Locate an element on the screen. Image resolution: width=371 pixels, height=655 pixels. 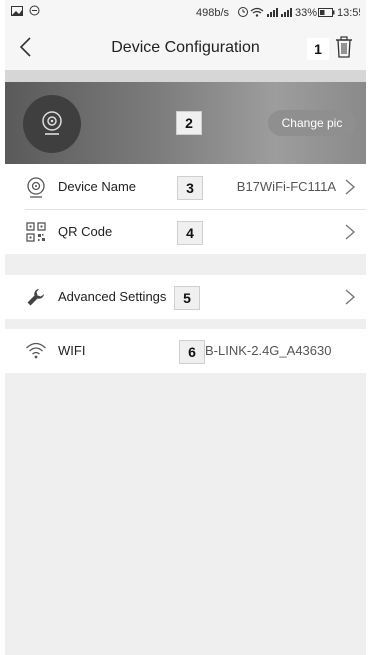
alarm-icon is located at coordinates (243, 12).